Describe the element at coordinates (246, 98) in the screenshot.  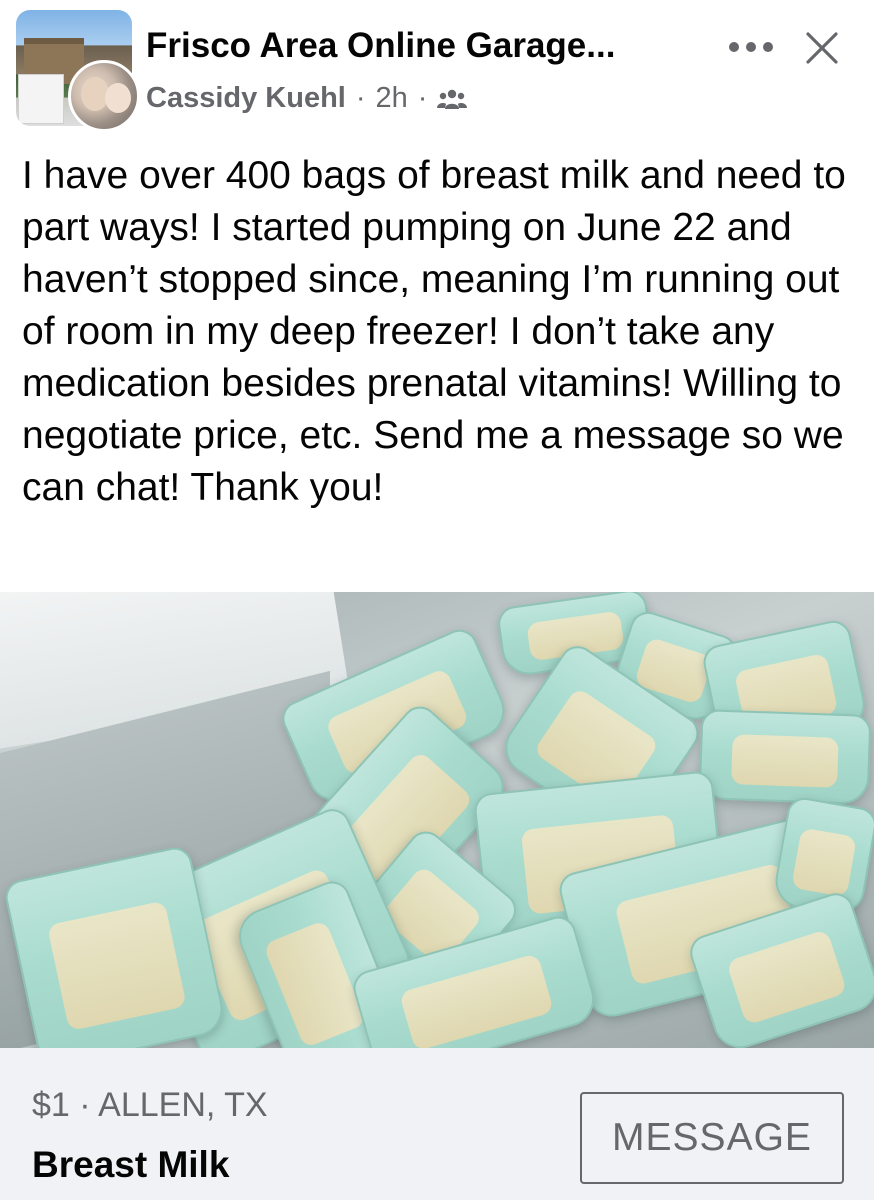
I see `author-name-link: Cassidy Kuehl` at that location.